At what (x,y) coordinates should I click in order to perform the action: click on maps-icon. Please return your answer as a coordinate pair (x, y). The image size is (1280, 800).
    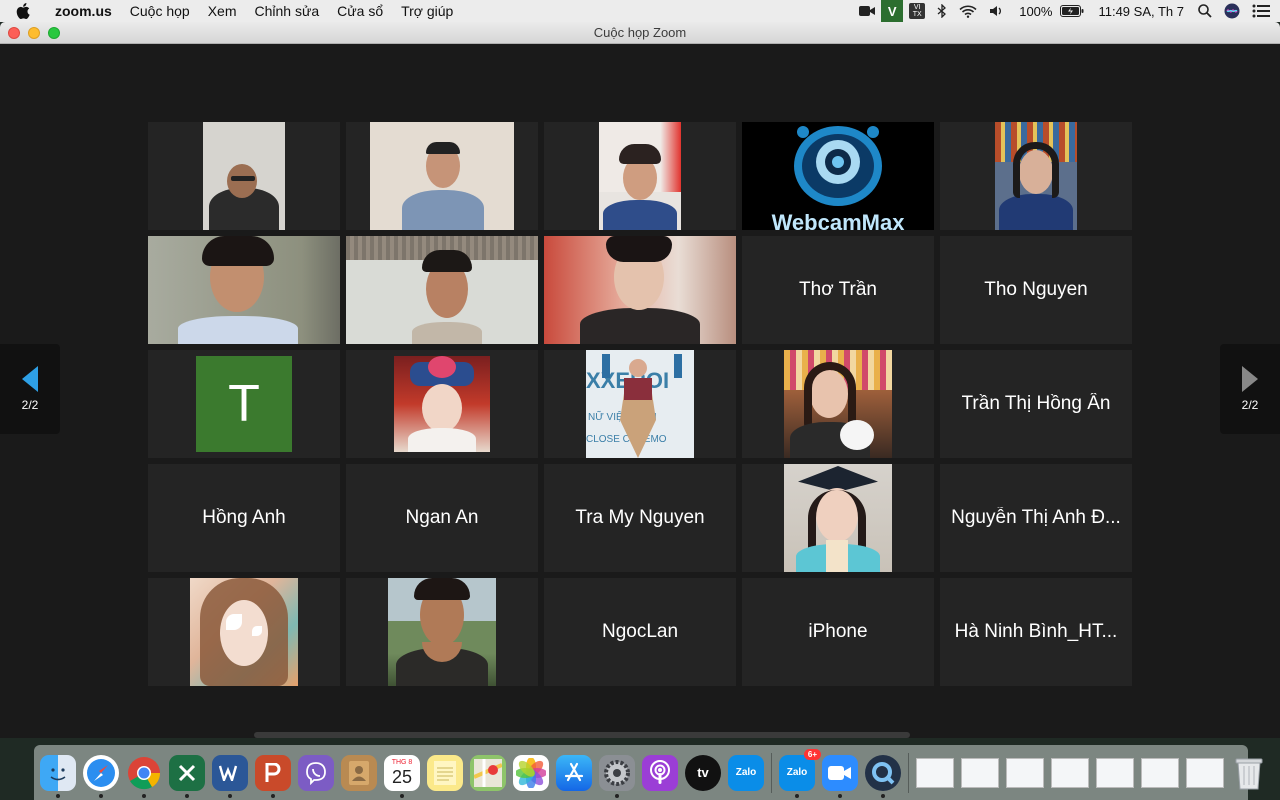
    Looking at the image, I should click on (488, 772).